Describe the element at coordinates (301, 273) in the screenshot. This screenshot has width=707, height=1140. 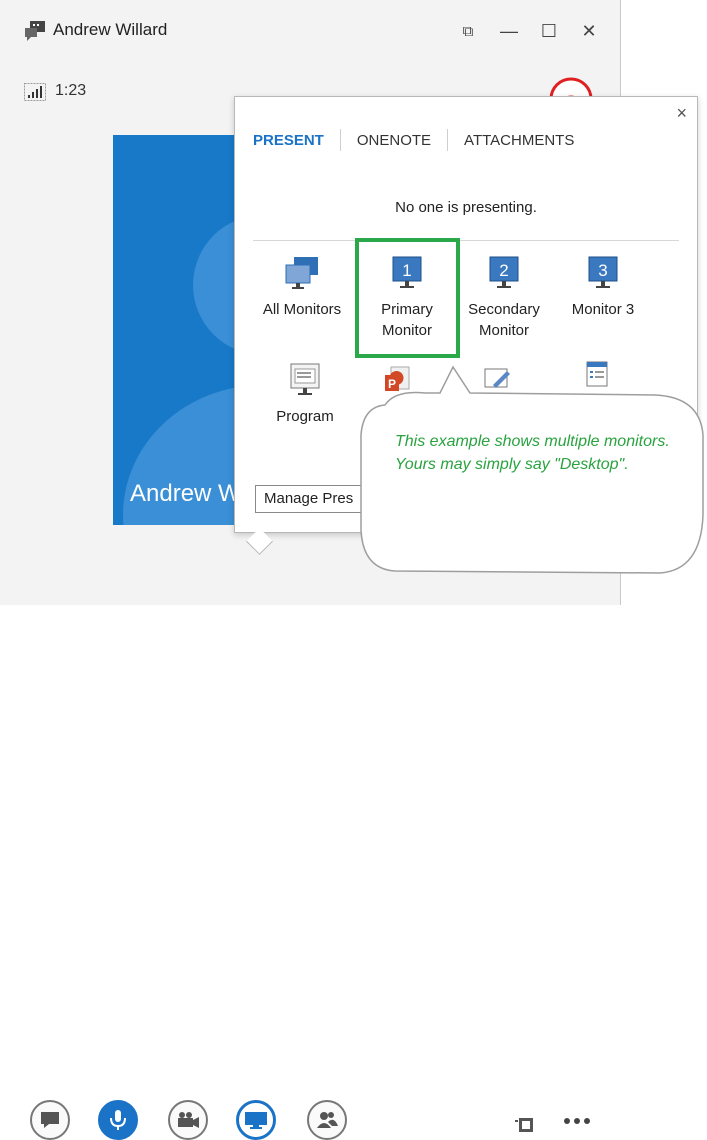
I see `all-monitors-icon` at that location.